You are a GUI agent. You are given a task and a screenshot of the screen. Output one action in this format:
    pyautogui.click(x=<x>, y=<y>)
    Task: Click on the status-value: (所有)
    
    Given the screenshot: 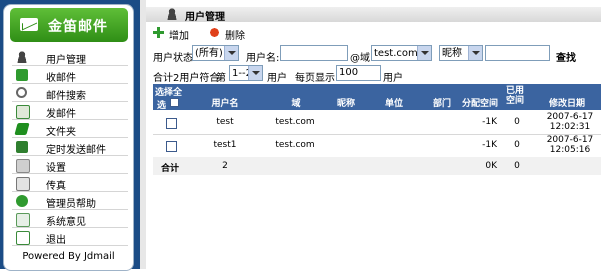 What is the action you would take?
    pyautogui.click(x=209, y=53)
    